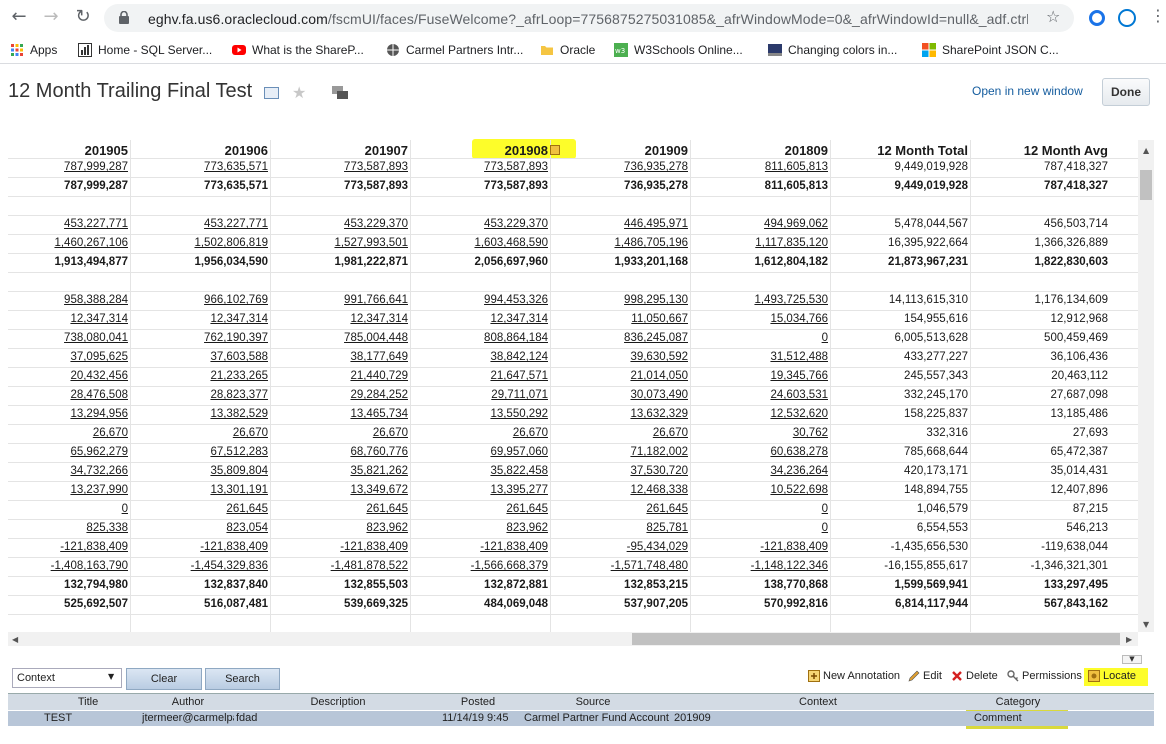 This screenshot has height=744, width=1166. What do you see at coordinates (854, 676) in the screenshot?
I see `new-annotation-button: New Annotation` at bounding box center [854, 676].